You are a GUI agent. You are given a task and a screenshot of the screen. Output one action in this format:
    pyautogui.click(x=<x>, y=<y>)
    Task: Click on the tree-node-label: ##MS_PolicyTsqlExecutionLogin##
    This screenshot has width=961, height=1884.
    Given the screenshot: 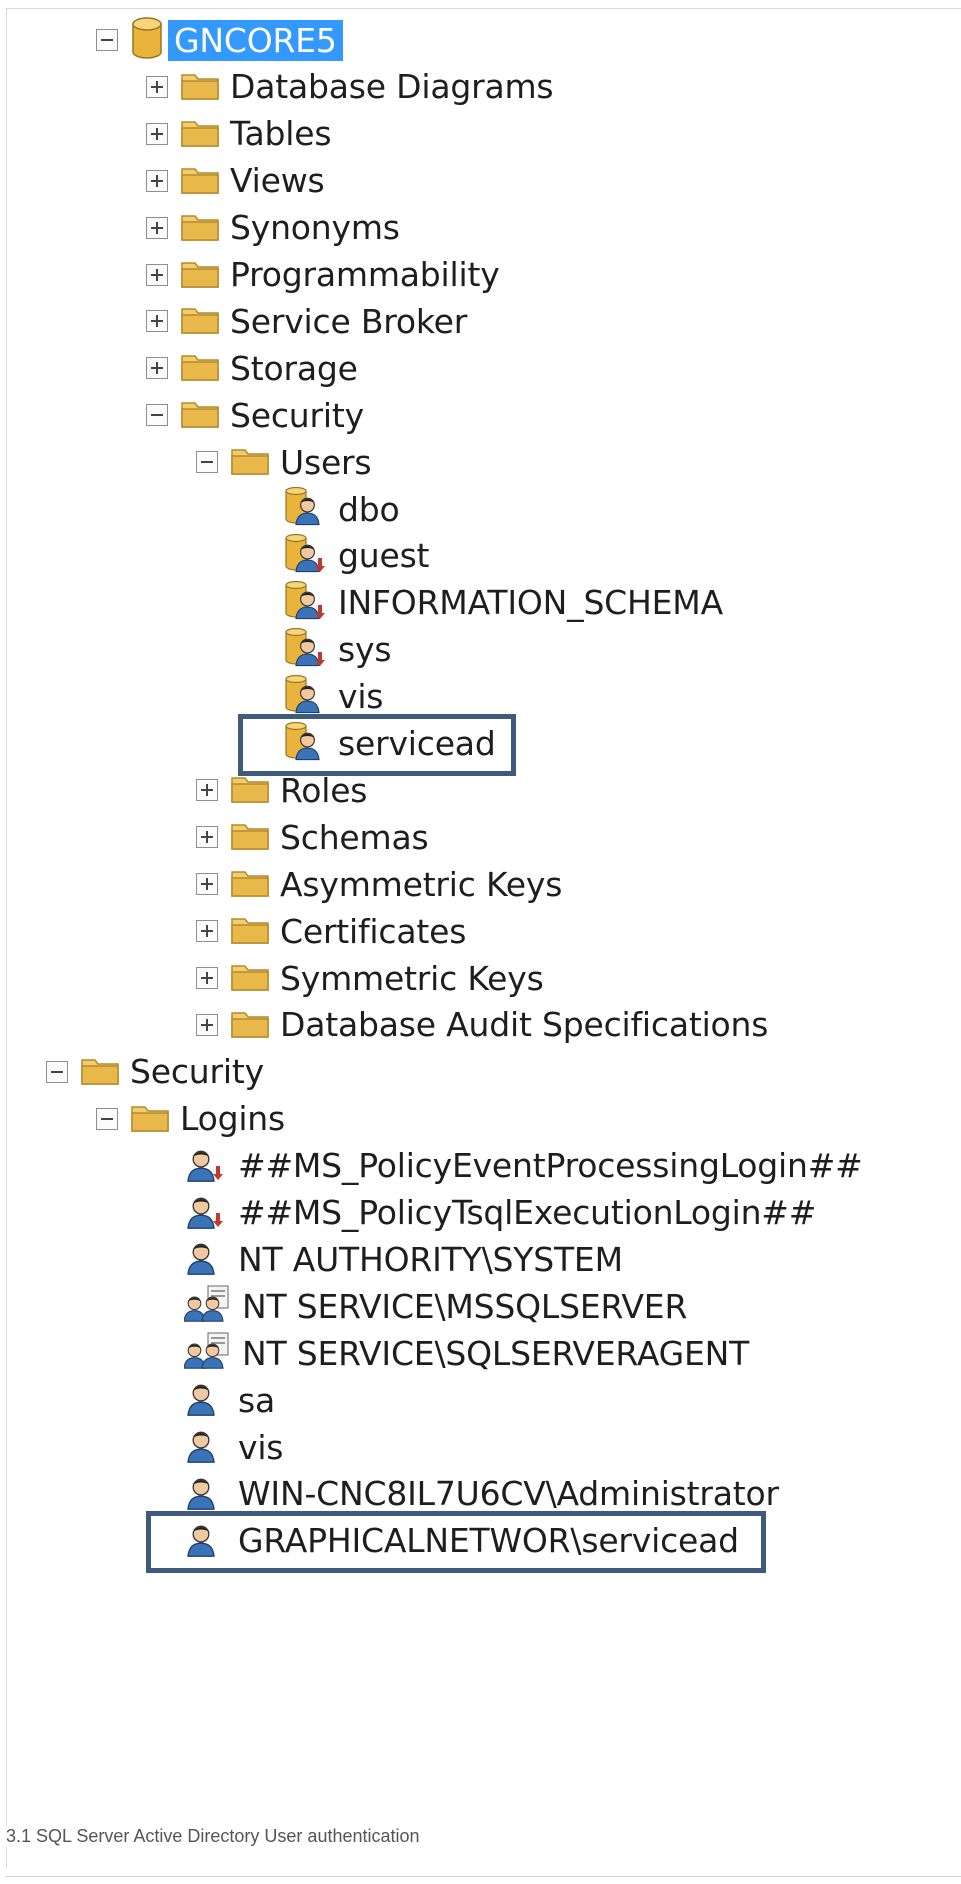 What is the action you would take?
    pyautogui.click(x=527, y=1212)
    